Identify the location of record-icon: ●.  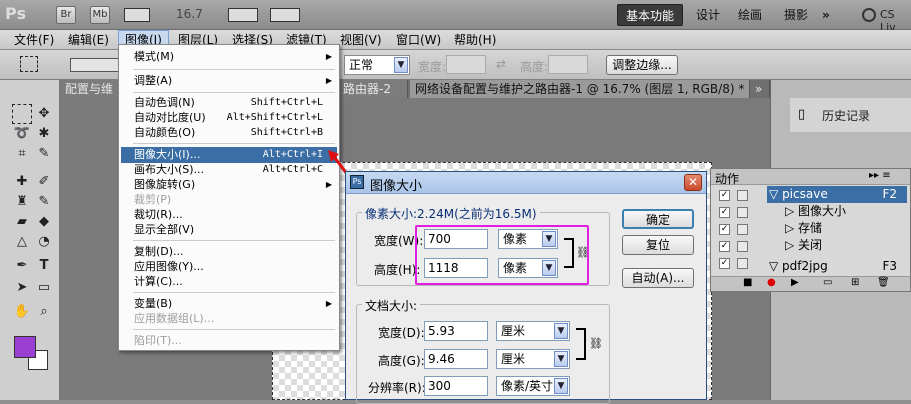
(771, 282).